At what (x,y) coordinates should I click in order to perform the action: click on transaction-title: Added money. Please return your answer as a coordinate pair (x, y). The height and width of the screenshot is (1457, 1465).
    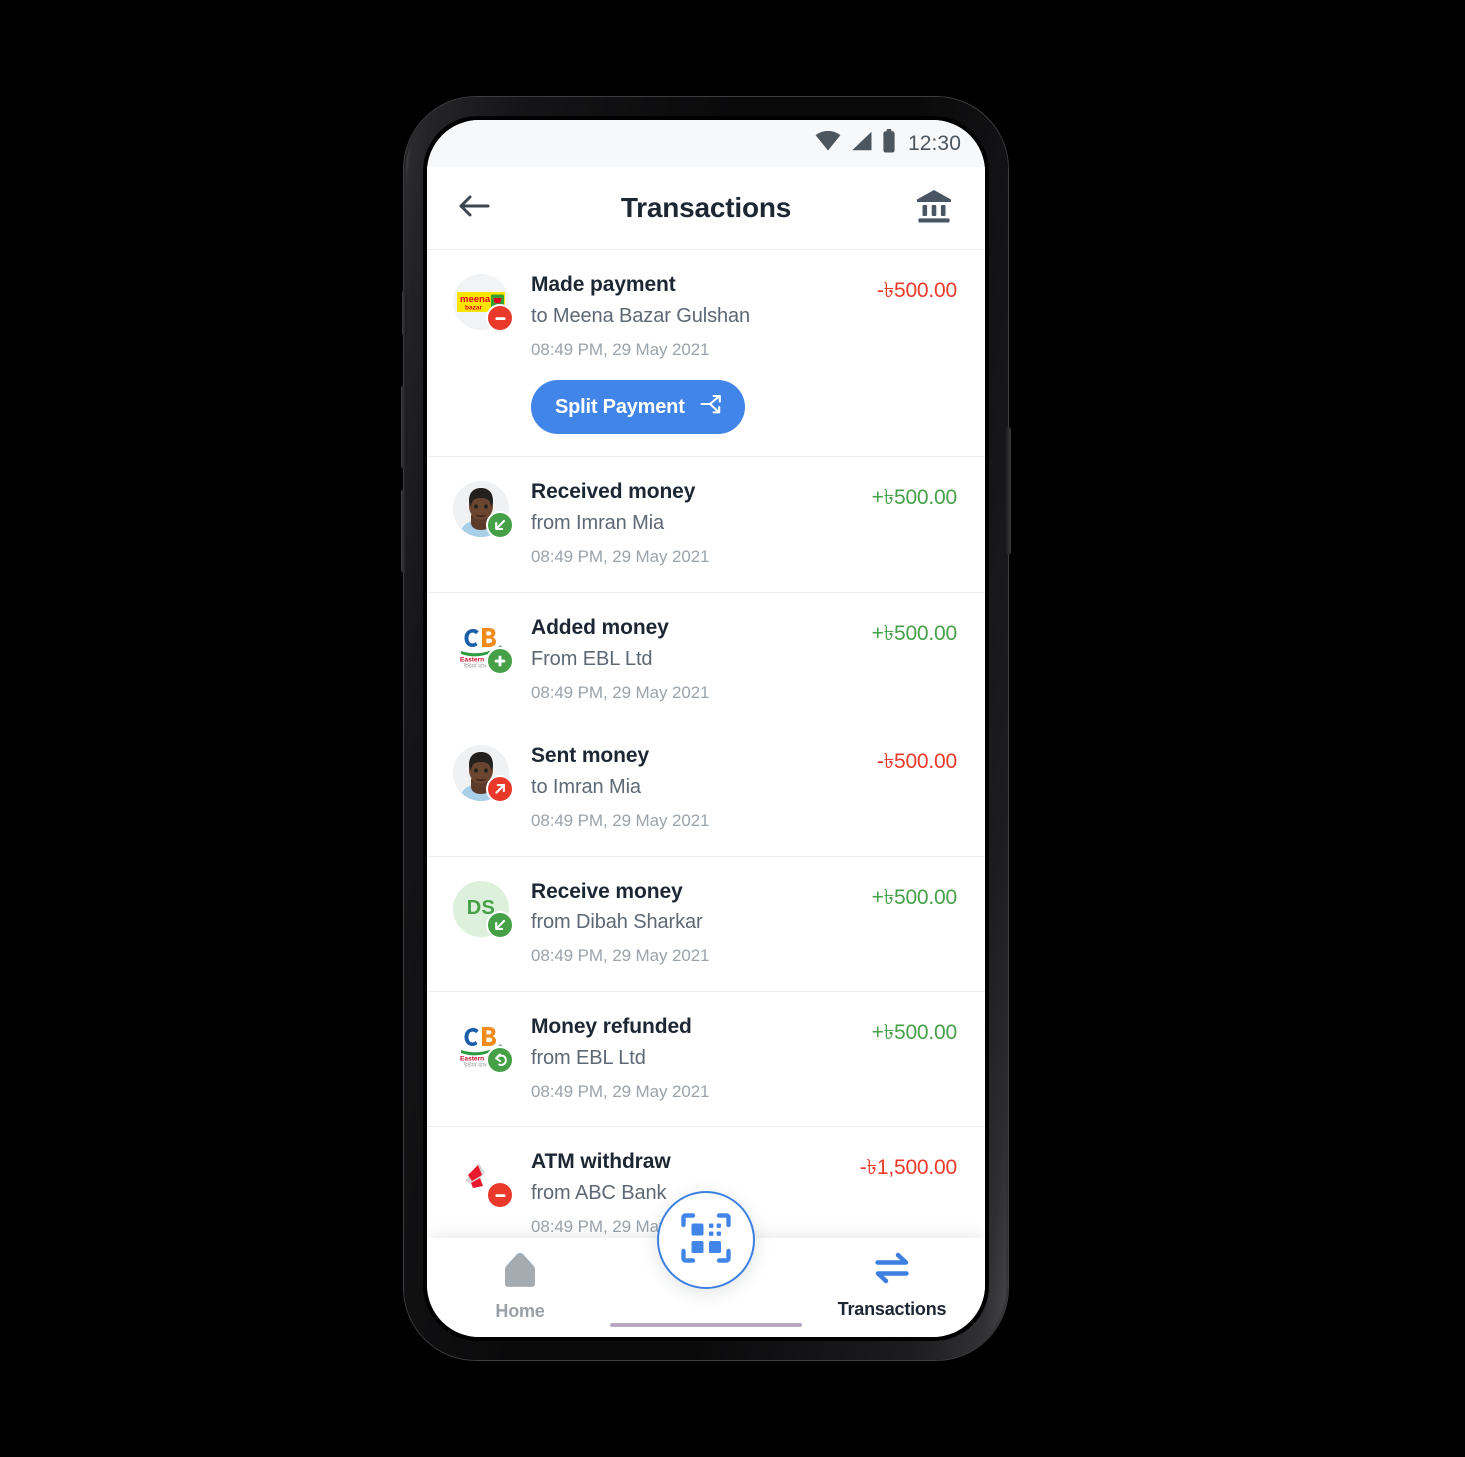
    Looking at the image, I should click on (600, 627).